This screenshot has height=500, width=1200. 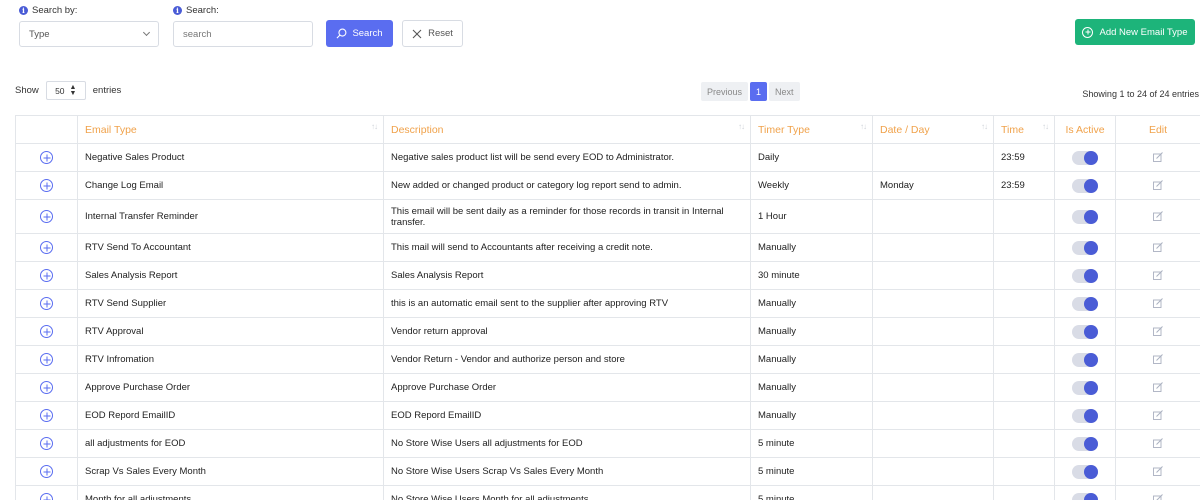 I want to click on email-type-cell: all adjustments for EOD, so click(x=230, y=443).